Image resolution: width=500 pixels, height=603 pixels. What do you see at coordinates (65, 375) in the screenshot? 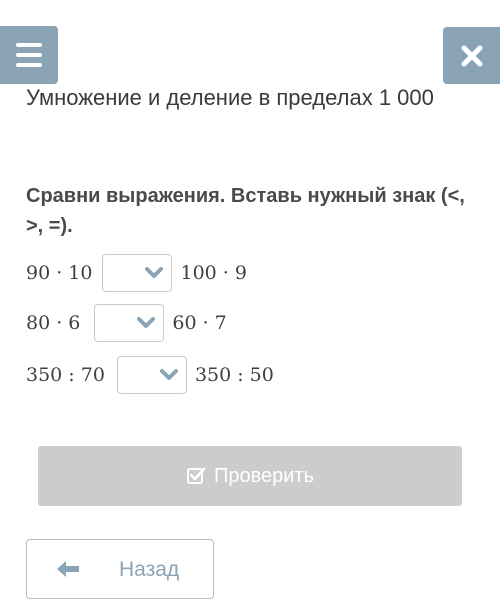
I see `left-expression: 350 : 70` at bounding box center [65, 375].